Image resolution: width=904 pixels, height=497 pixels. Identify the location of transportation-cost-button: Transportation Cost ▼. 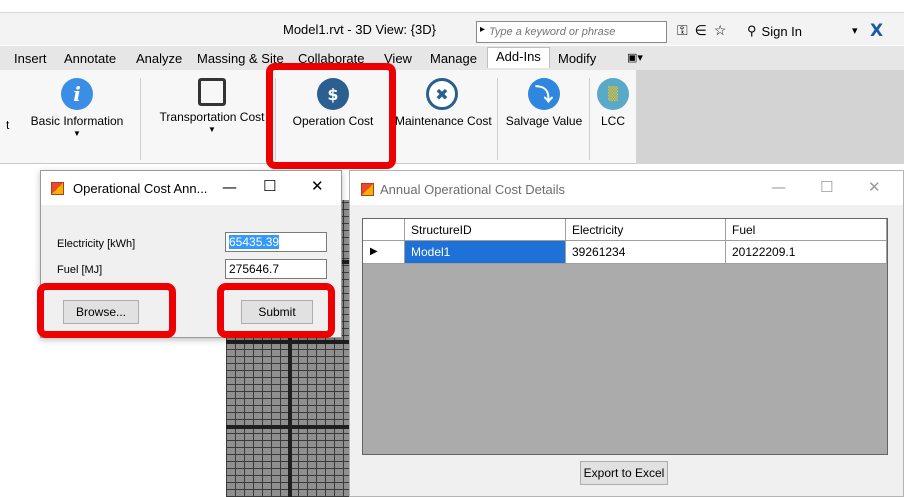
(212, 106).